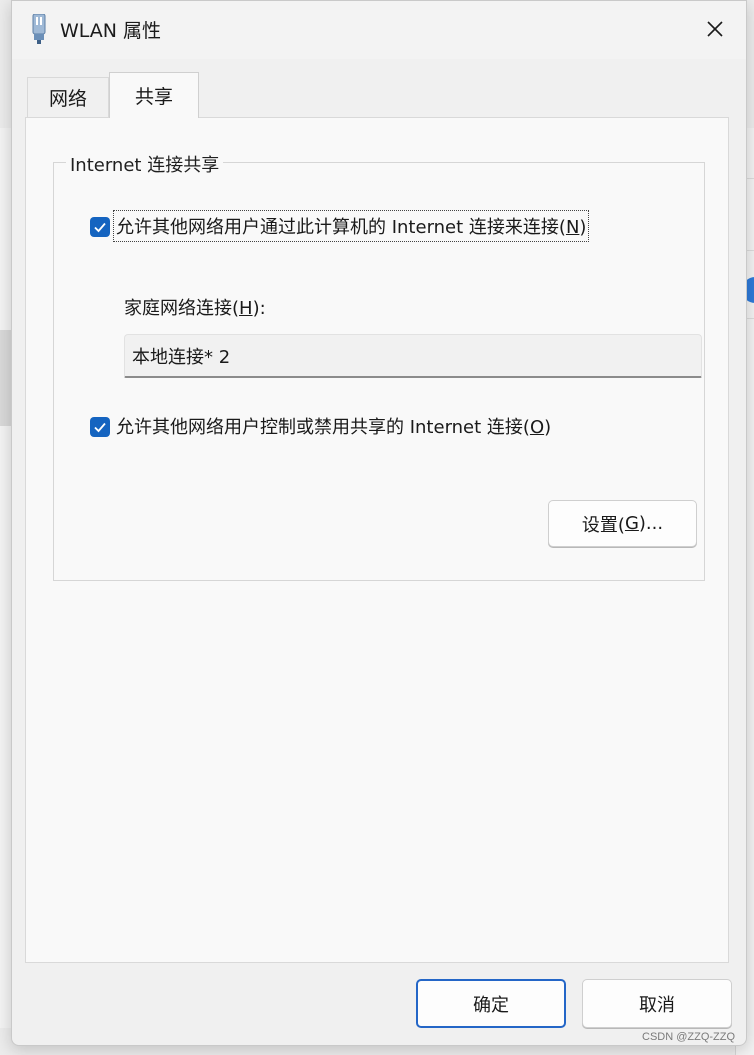 This screenshot has width=754, height=1055. I want to click on background-selected-row, so click(5, 378).